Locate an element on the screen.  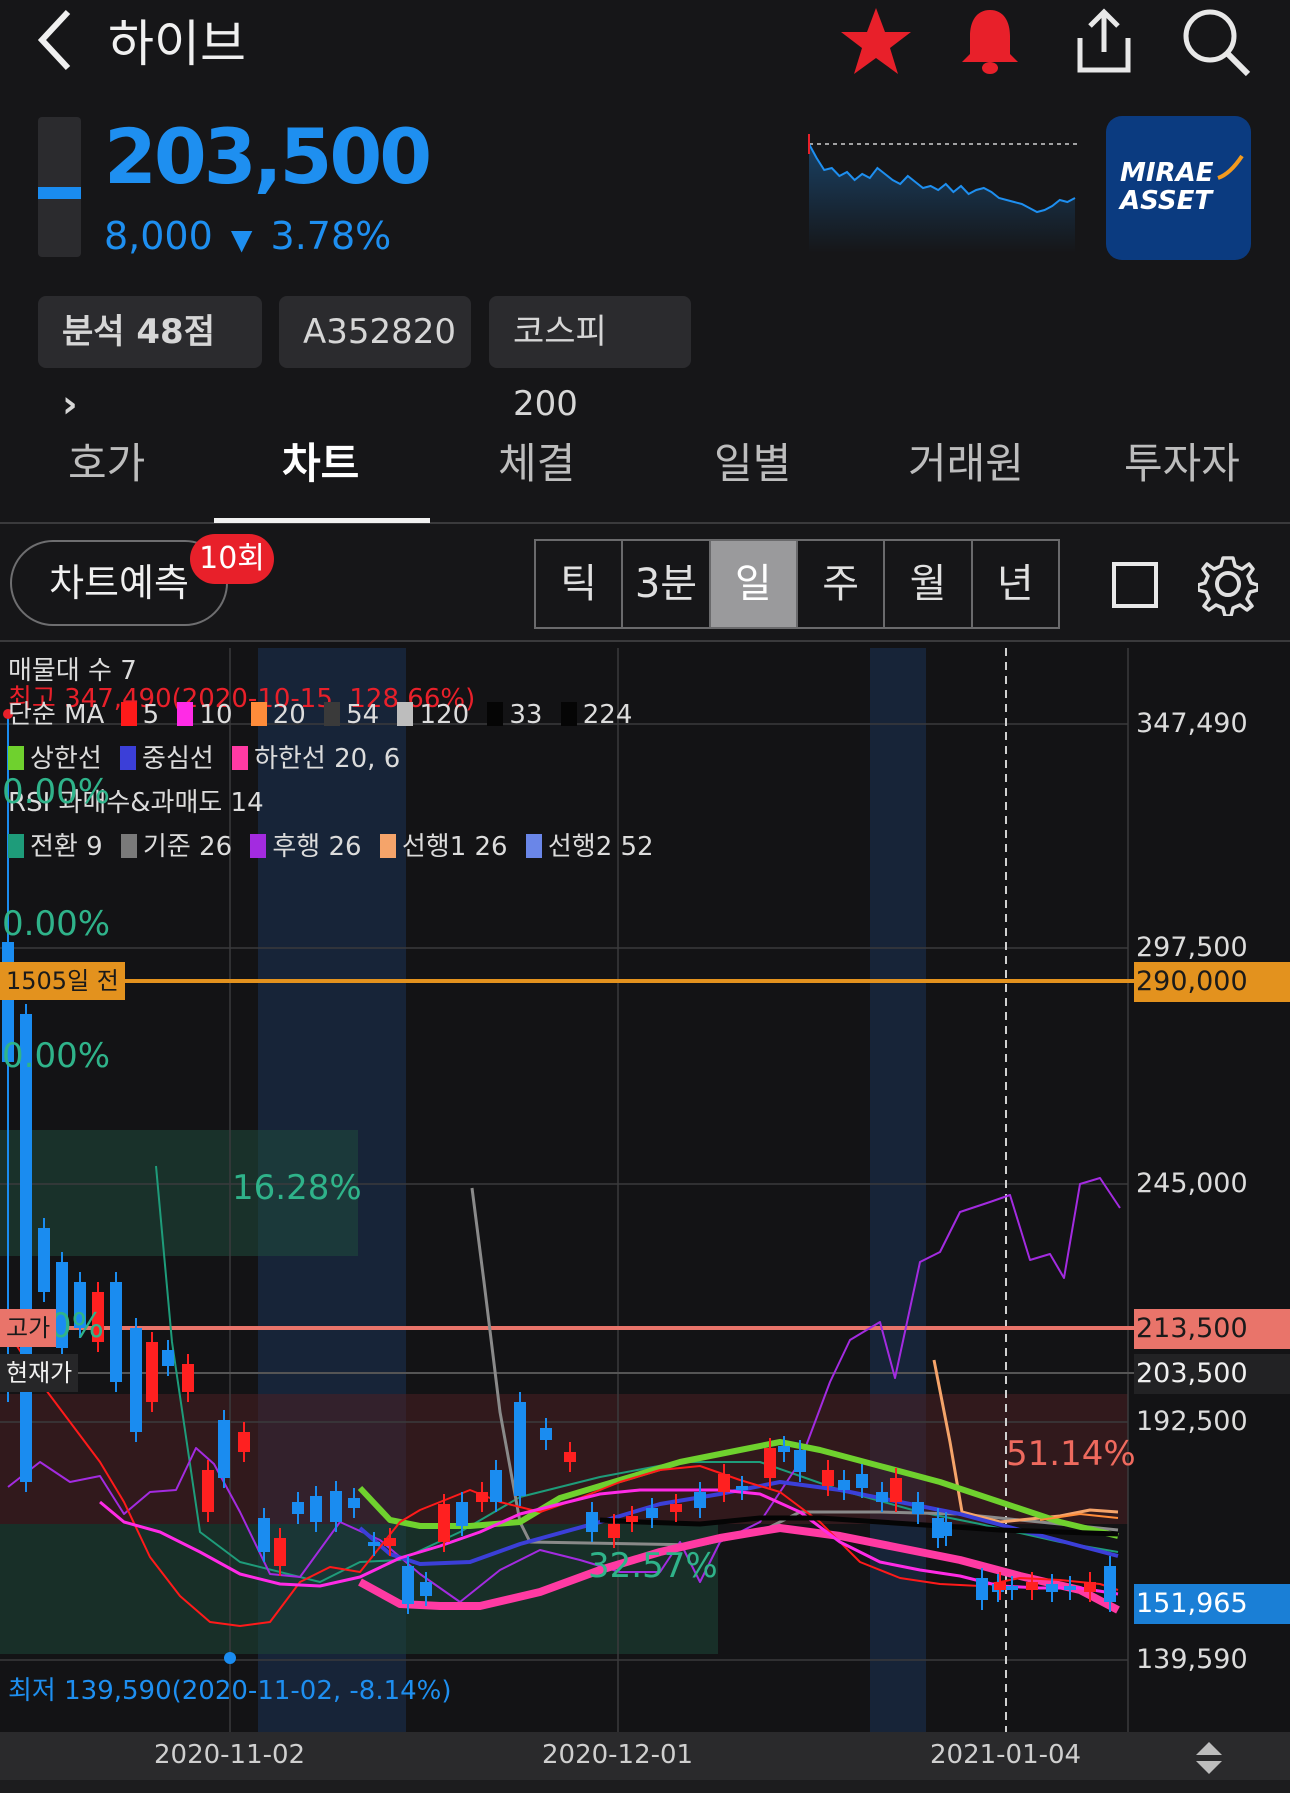
top-bar: 하이브 is located at coordinates (645, 45).